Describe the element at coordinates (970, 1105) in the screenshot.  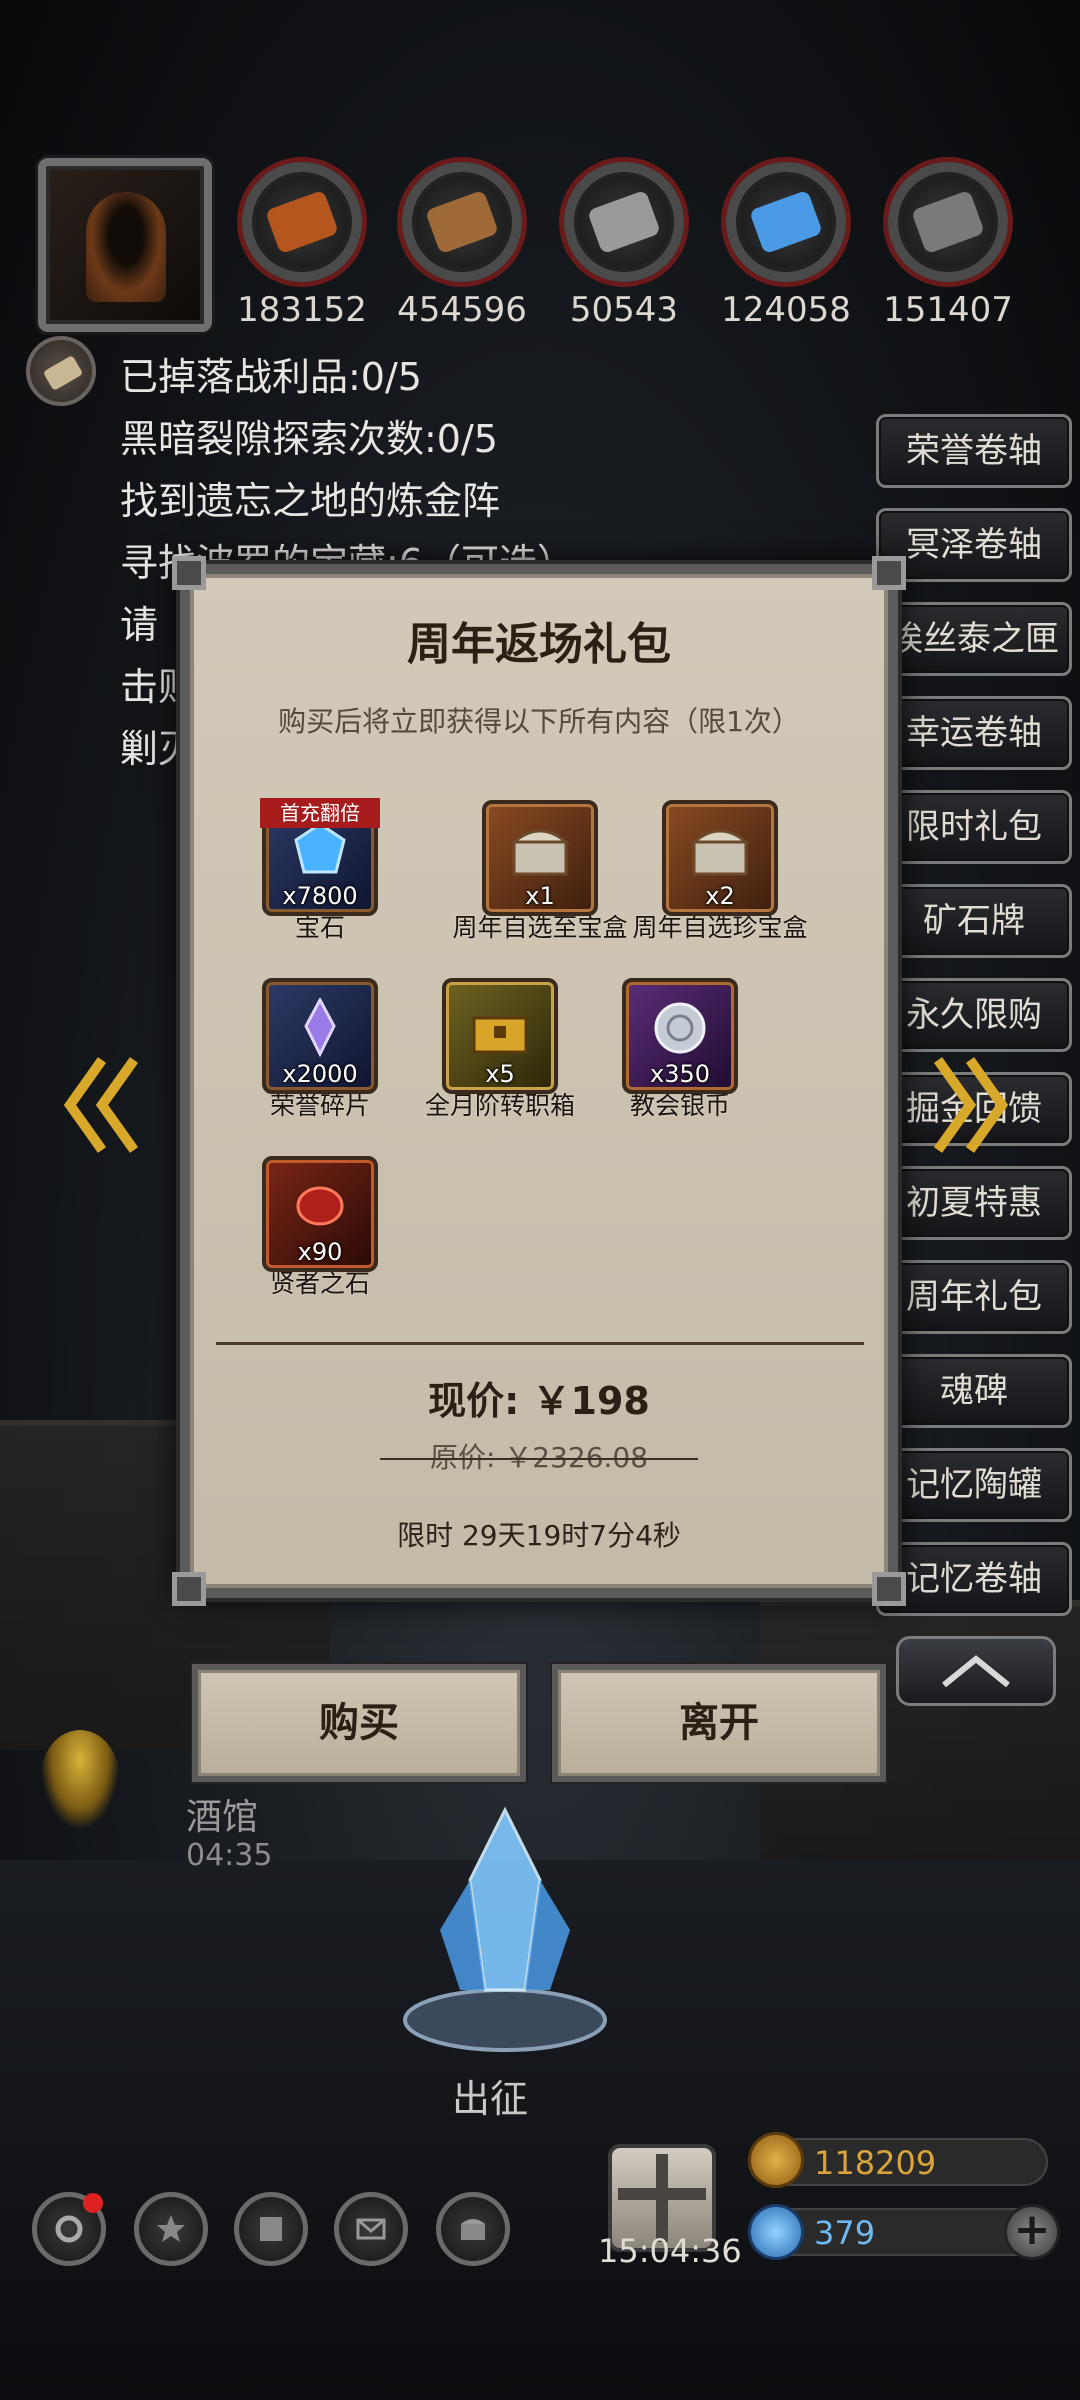
I see `next-page-arrow-icon` at that location.